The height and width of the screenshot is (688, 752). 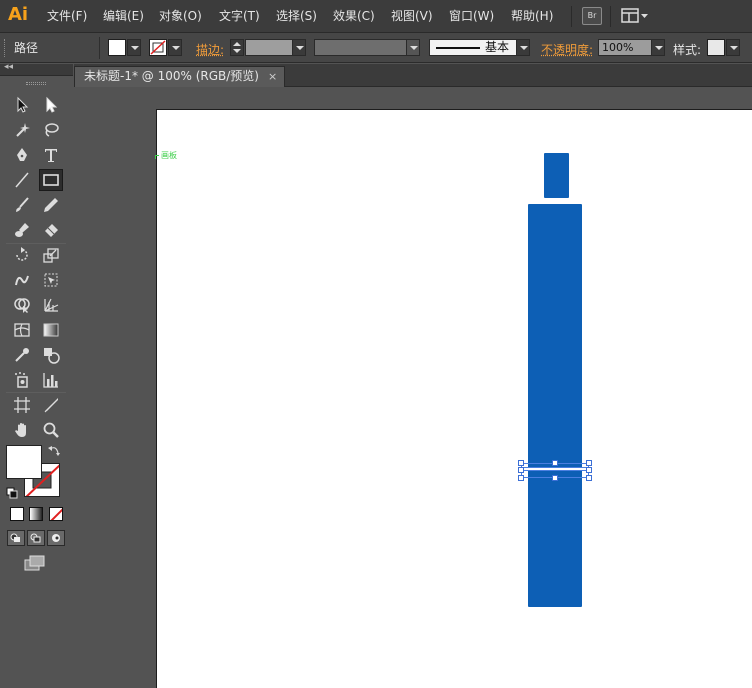 What do you see at coordinates (54, 451) in the screenshot?
I see `swap-fill-stroke-icon` at bounding box center [54, 451].